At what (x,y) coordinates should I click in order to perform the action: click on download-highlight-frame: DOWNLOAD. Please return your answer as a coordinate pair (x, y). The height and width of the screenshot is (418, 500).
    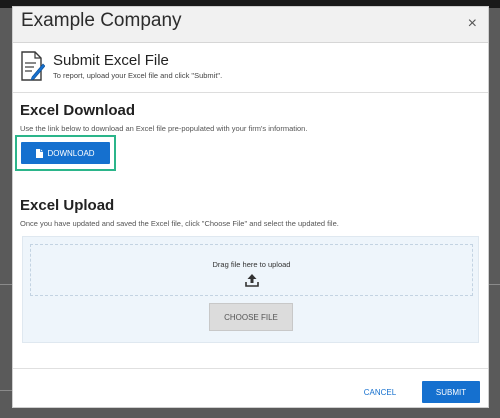
    Looking at the image, I should click on (65, 153).